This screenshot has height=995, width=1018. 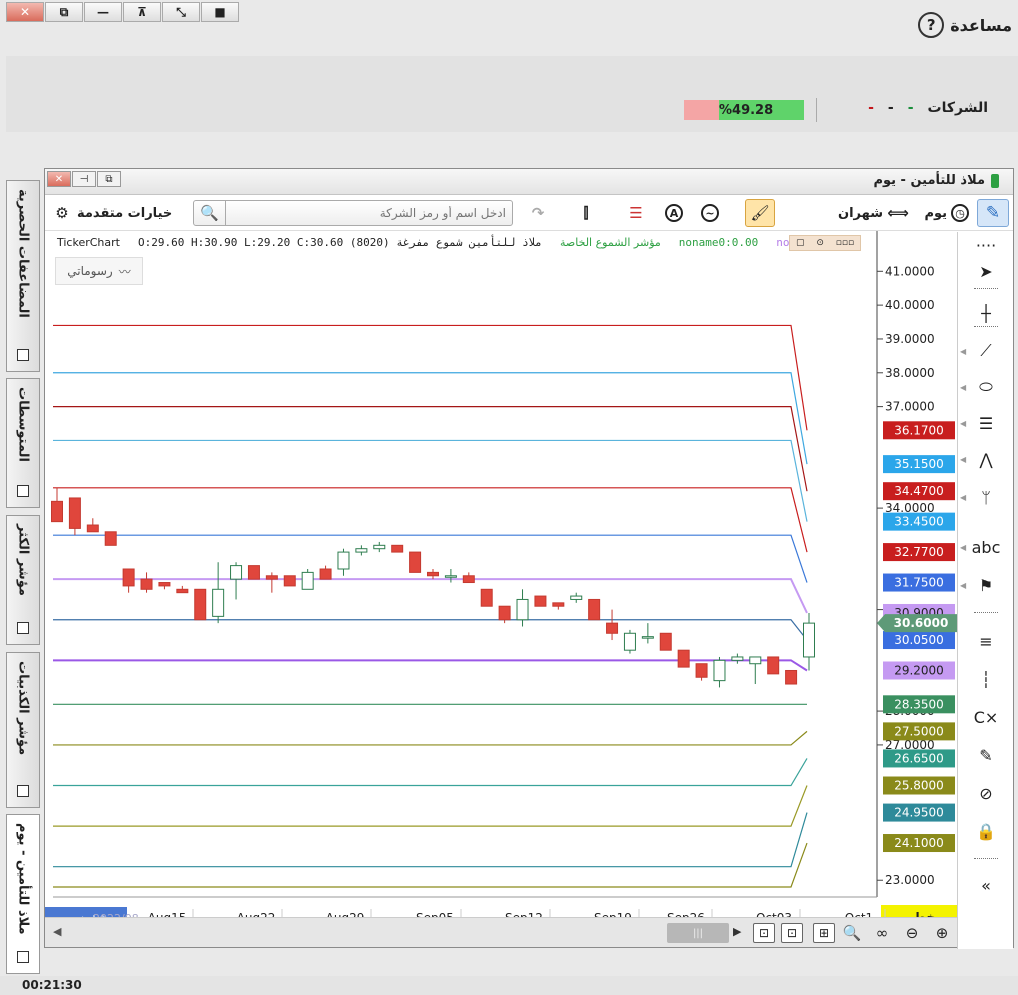 What do you see at coordinates (980, 351) in the screenshot?
I see `trendline-icon: ⟋ ◀` at bounding box center [980, 351].